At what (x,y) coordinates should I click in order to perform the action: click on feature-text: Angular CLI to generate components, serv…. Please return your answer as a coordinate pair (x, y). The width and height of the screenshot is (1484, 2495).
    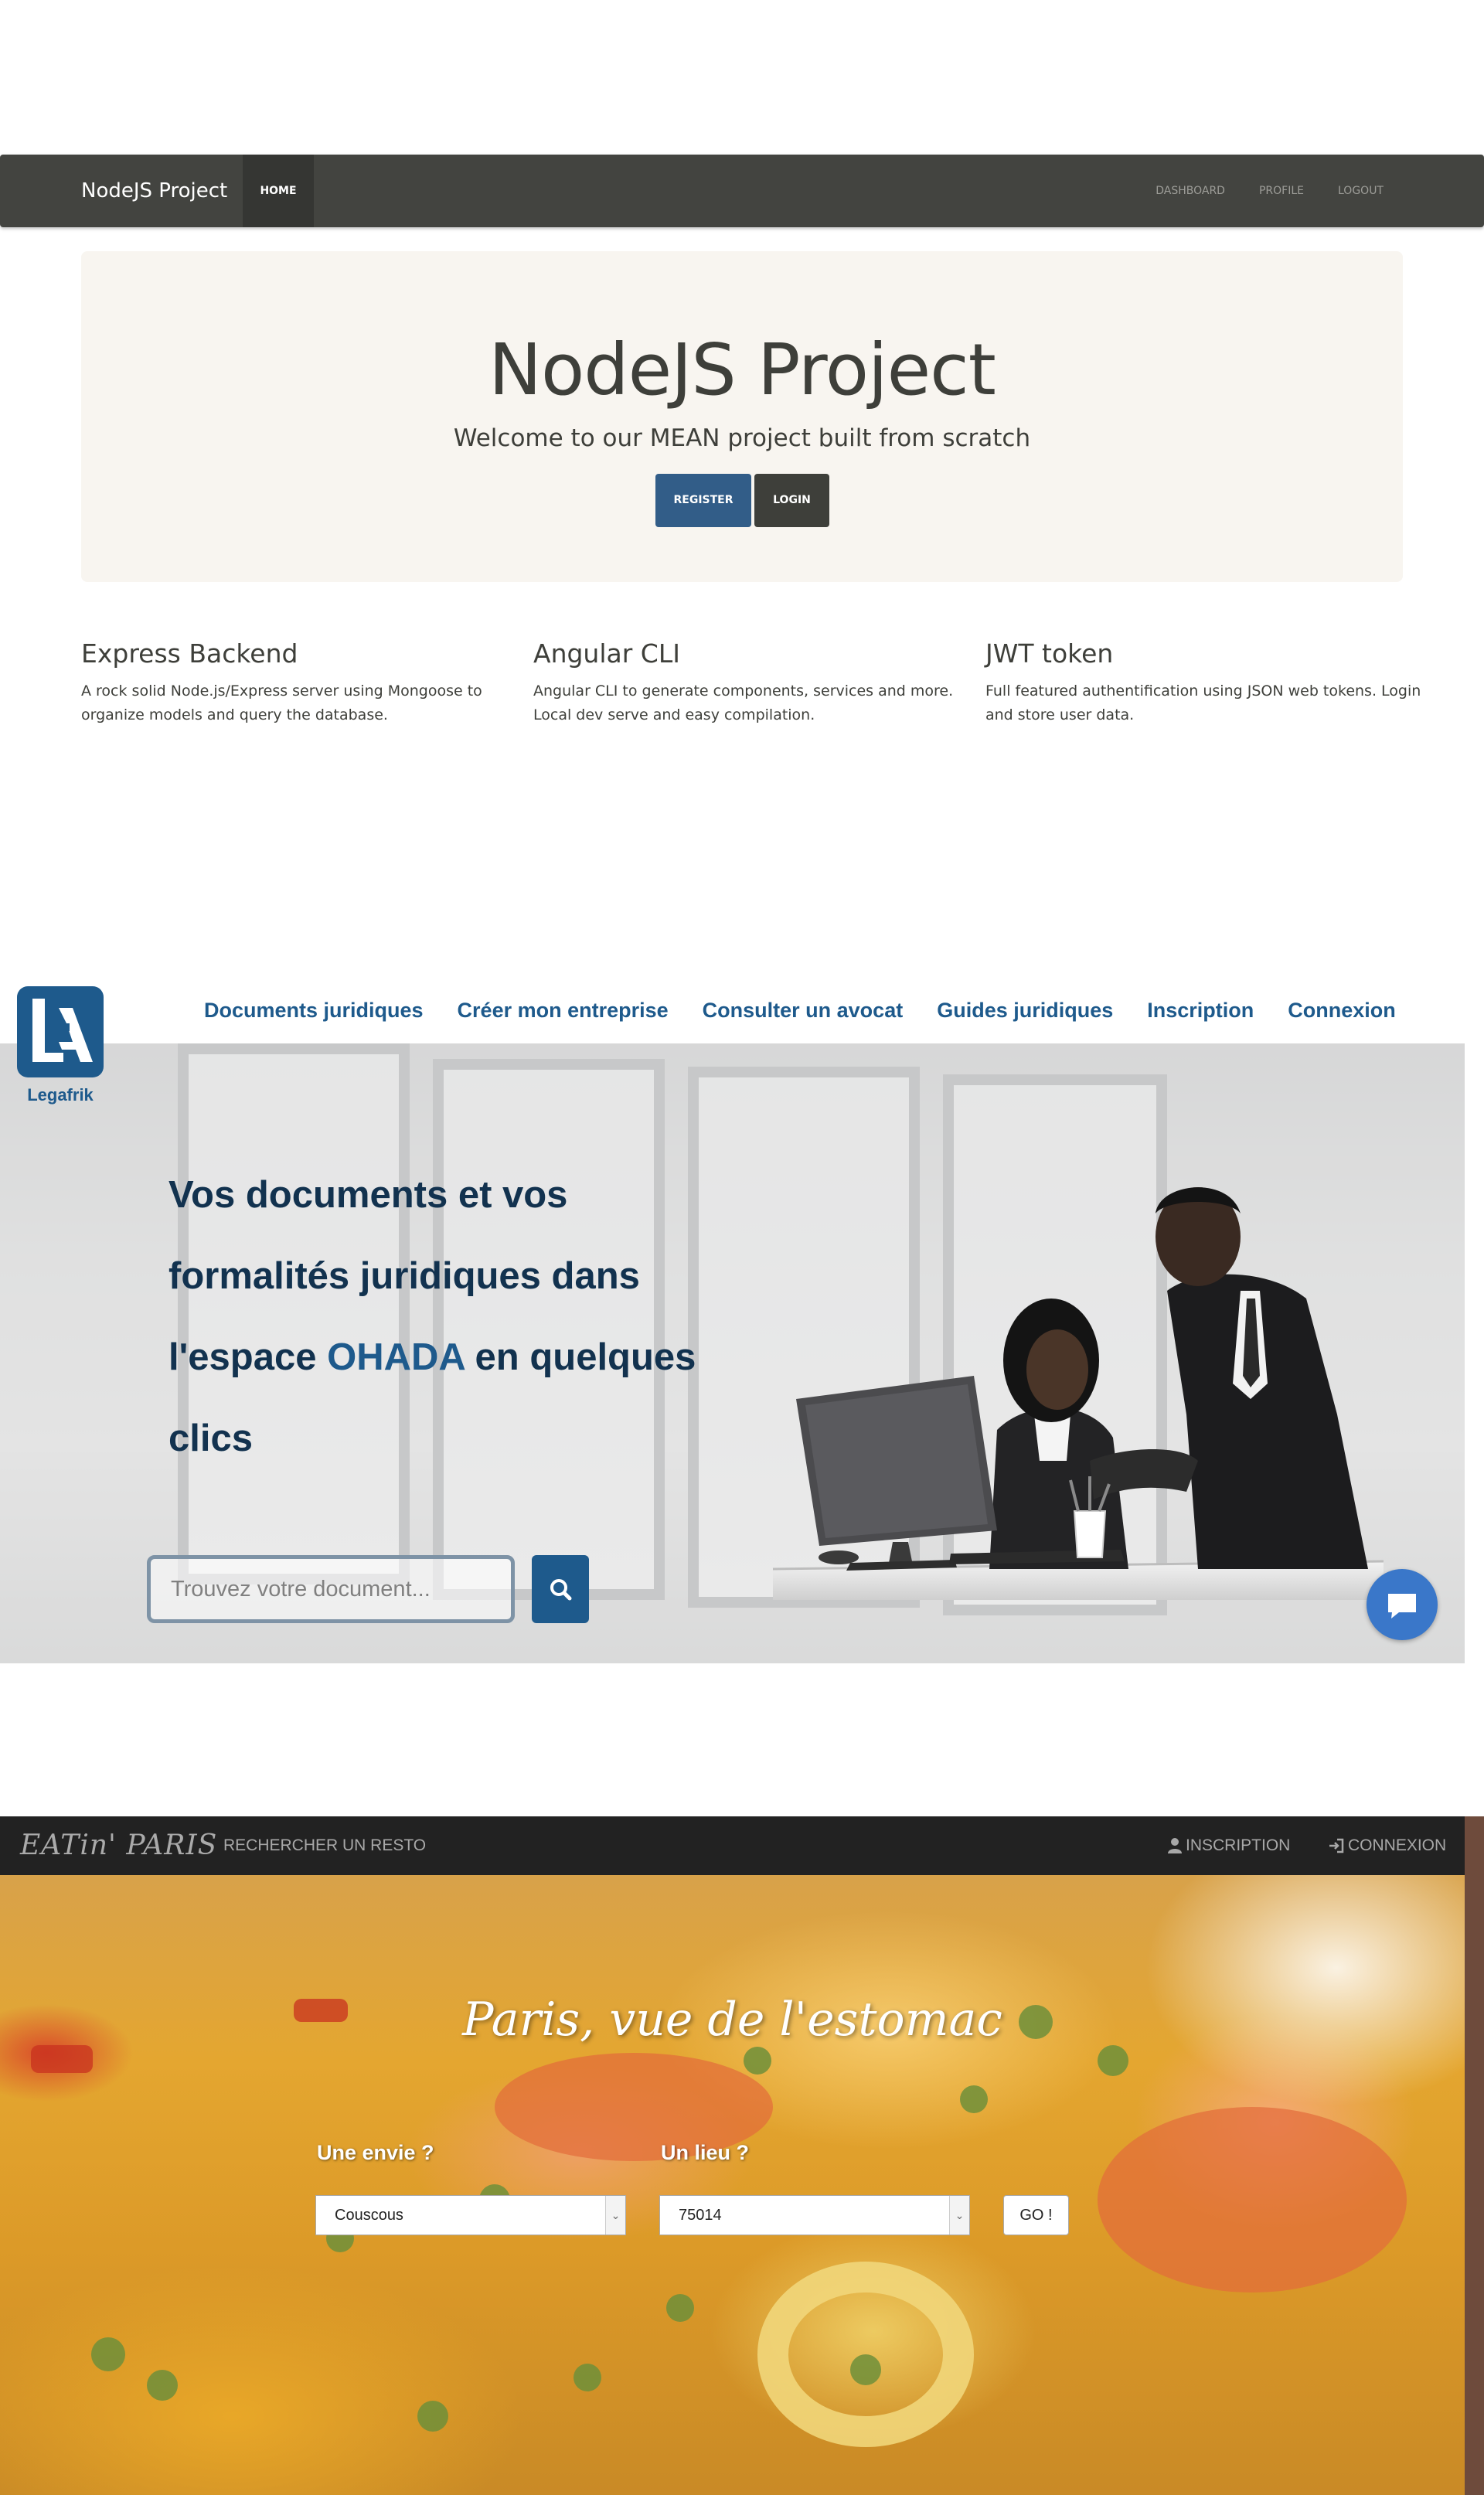
    Looking at the image, I should click on (743, 702).